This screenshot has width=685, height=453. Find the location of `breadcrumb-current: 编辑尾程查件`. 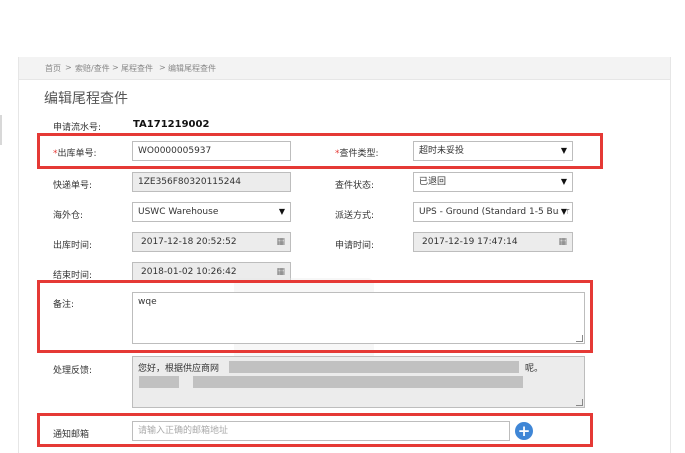

breadcrumb-current: 编辑尾程查件 is located at coordinates (192, 68).